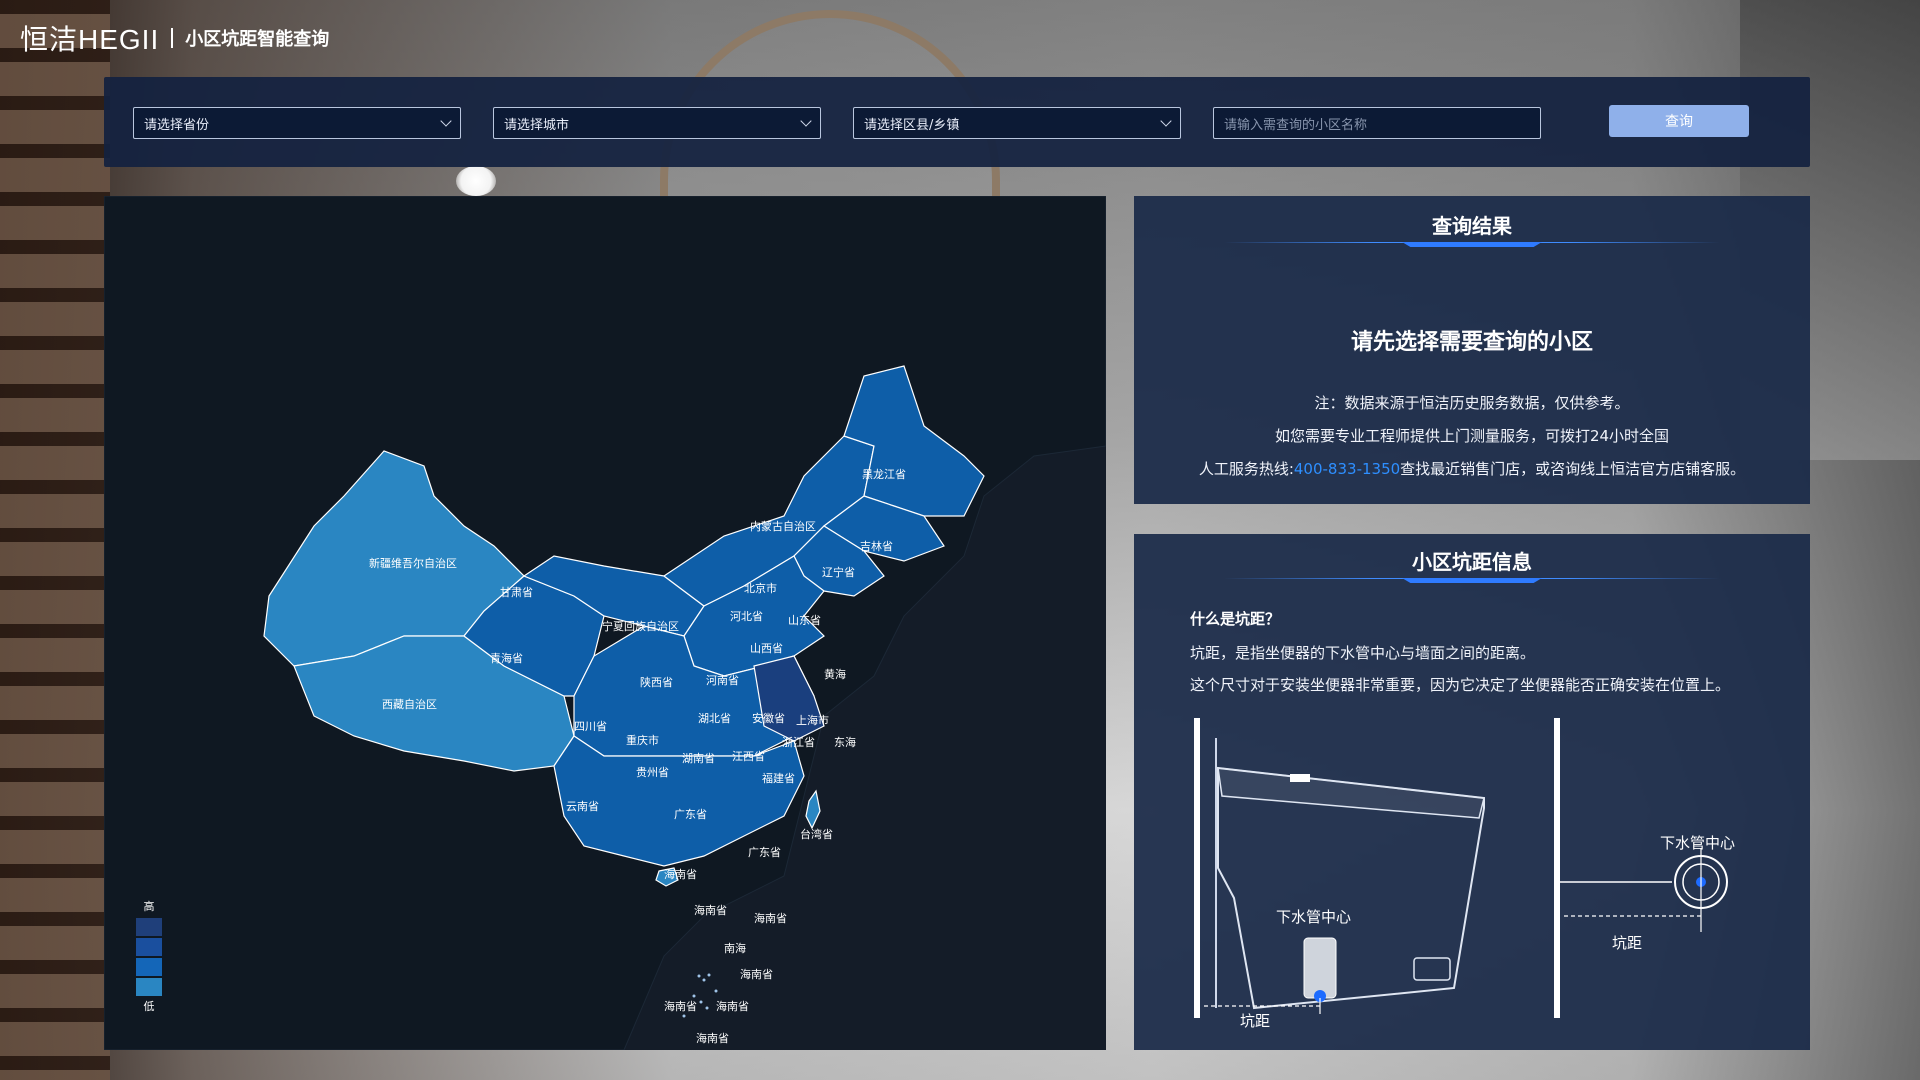  I want to click on map-label-donghai: 东海, so click(845, 742).